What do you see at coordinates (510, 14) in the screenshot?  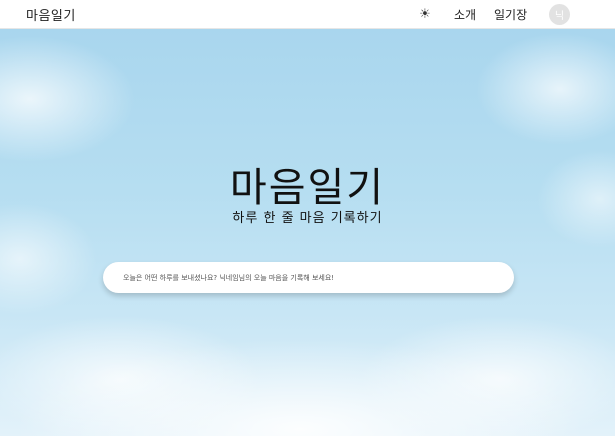 I see `nav-link-diary: 일기장` at bounding box center [510, 14].